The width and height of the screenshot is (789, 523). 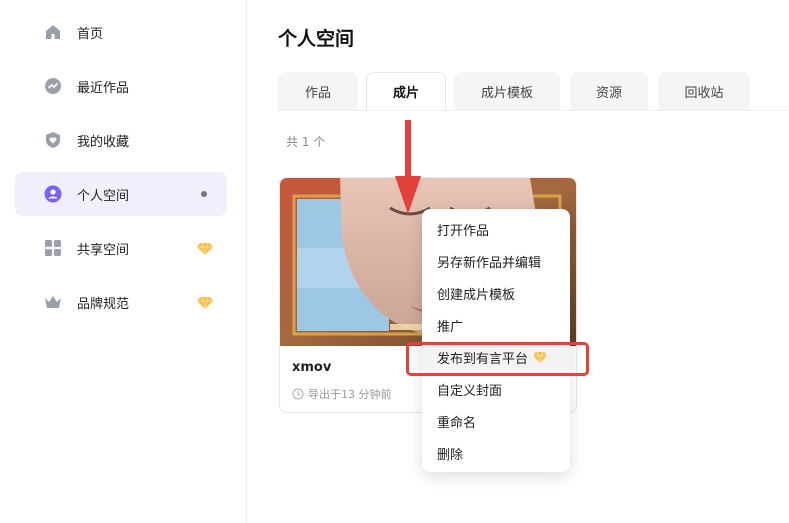 I want to click on menu-custom-cover: 自定义封面, so click(x=496, y=389).